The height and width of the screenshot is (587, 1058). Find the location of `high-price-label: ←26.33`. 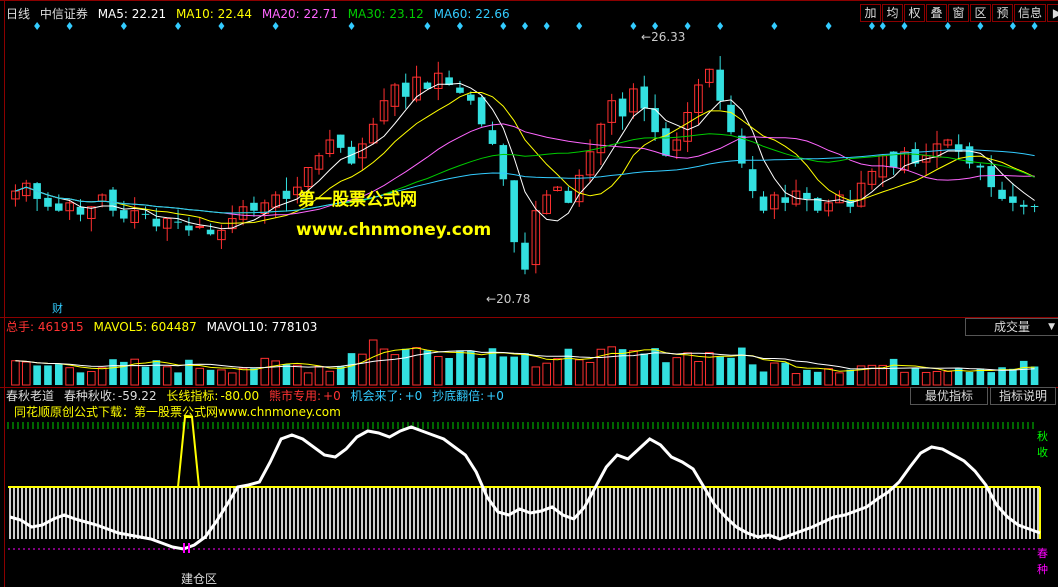

high-price-label: ←26.33 is located at coordinates (663, 37).